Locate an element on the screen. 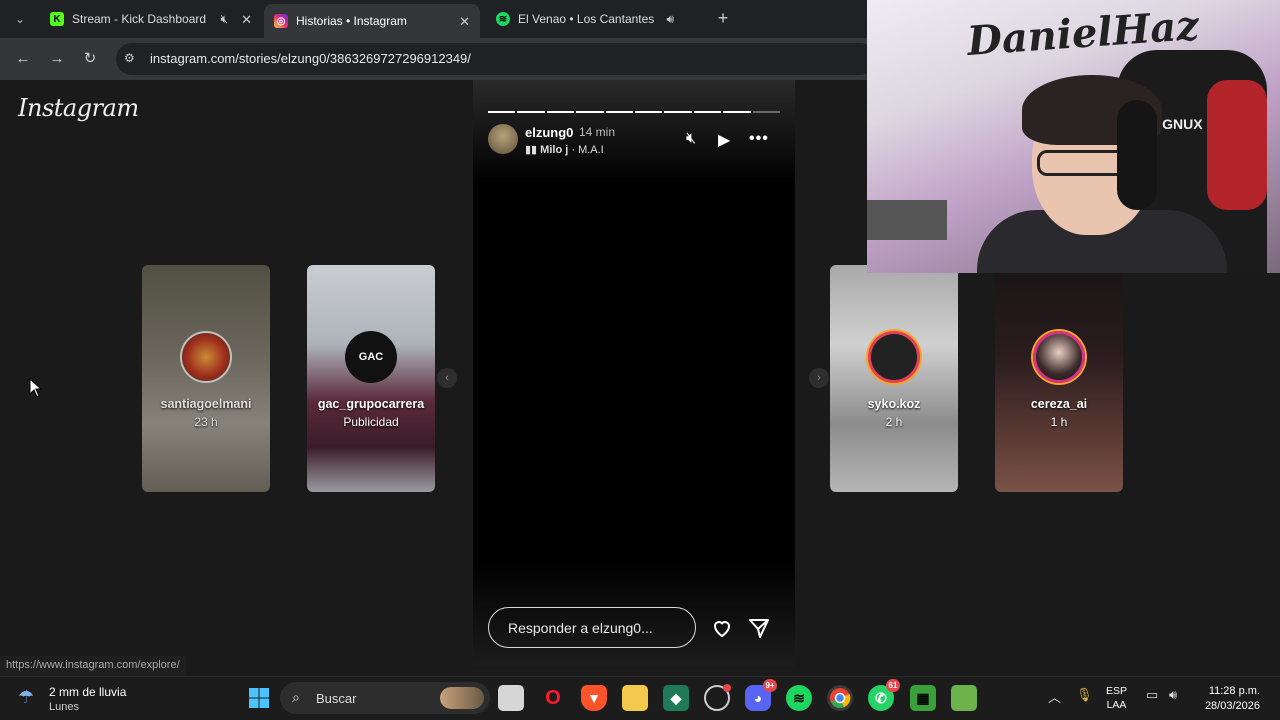  gac-logo-avatar: GAC is located at coordinates (371, 357).